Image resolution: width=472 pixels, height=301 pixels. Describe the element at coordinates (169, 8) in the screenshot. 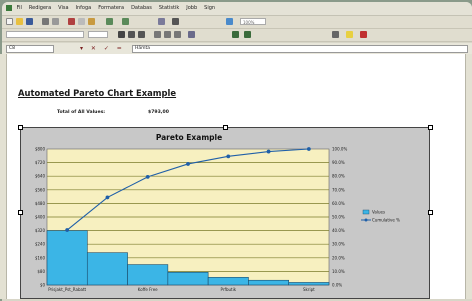

I see `menu-item-6: Statistik` at that location.